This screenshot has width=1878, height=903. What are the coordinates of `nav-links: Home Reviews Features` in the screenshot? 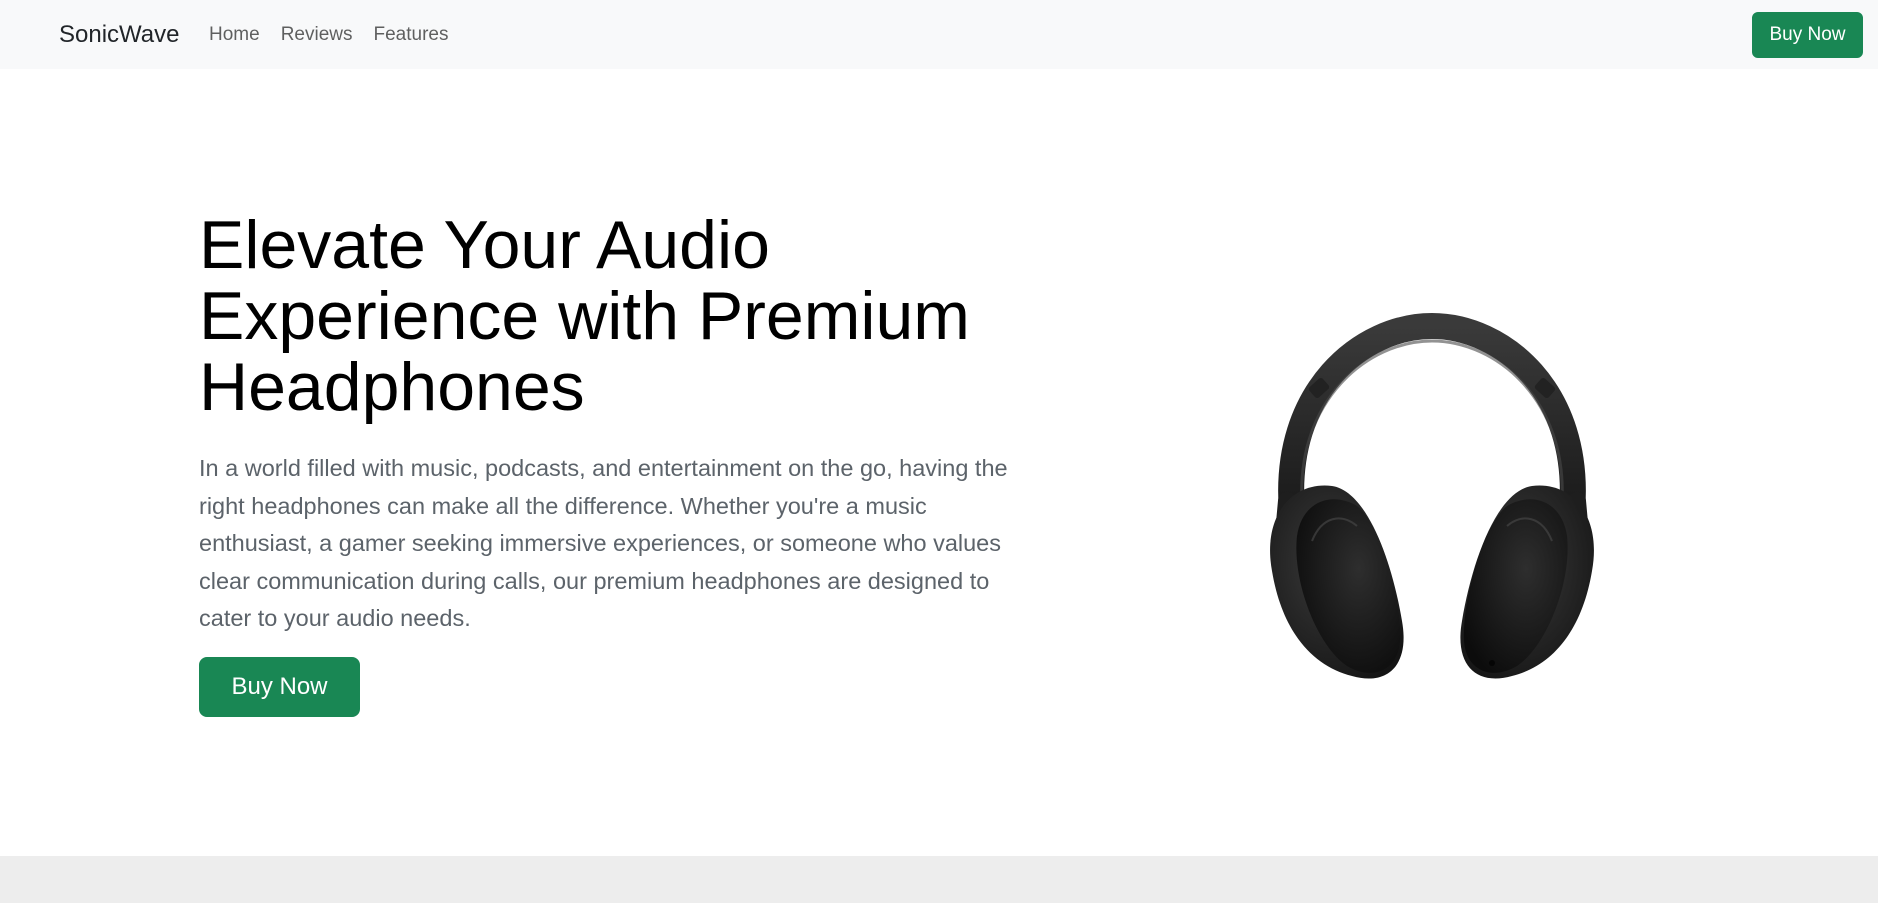 It's located at (328, 35).